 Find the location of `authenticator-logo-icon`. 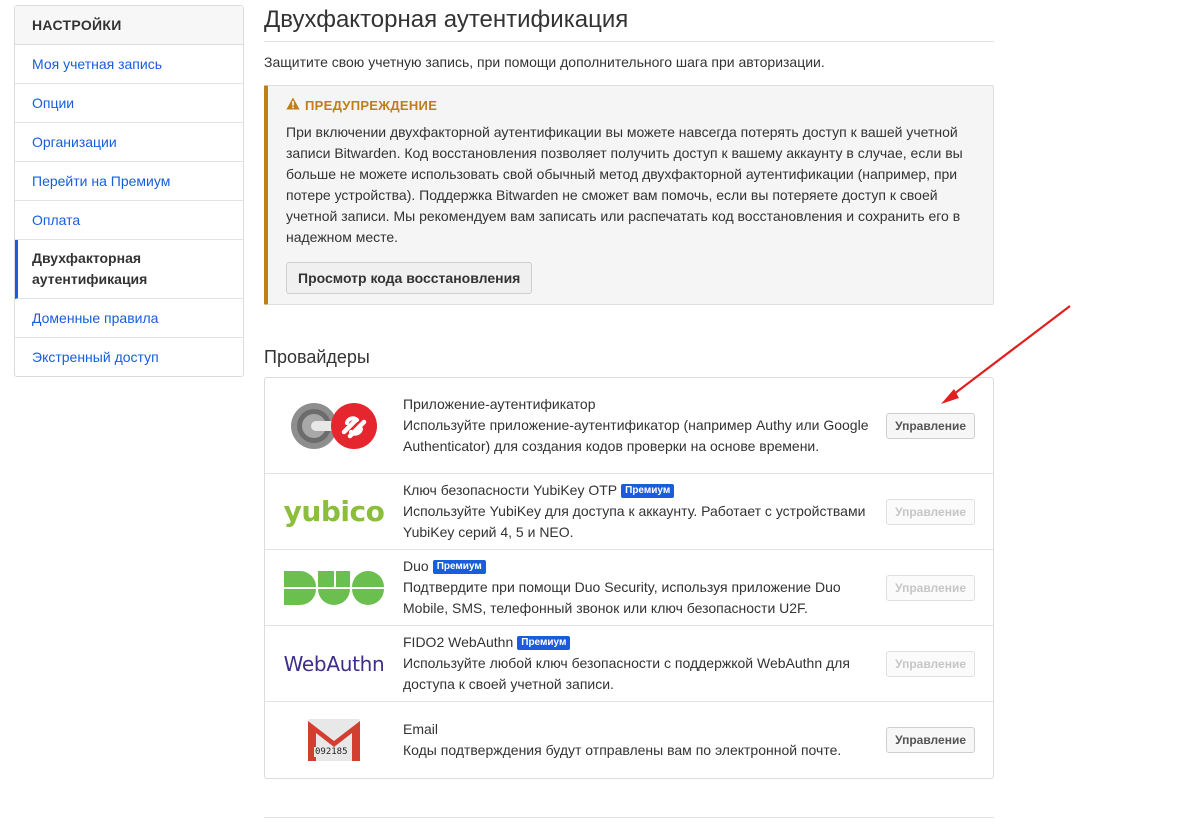

authenticator-logo-icon is located at coordinates (334, 426).